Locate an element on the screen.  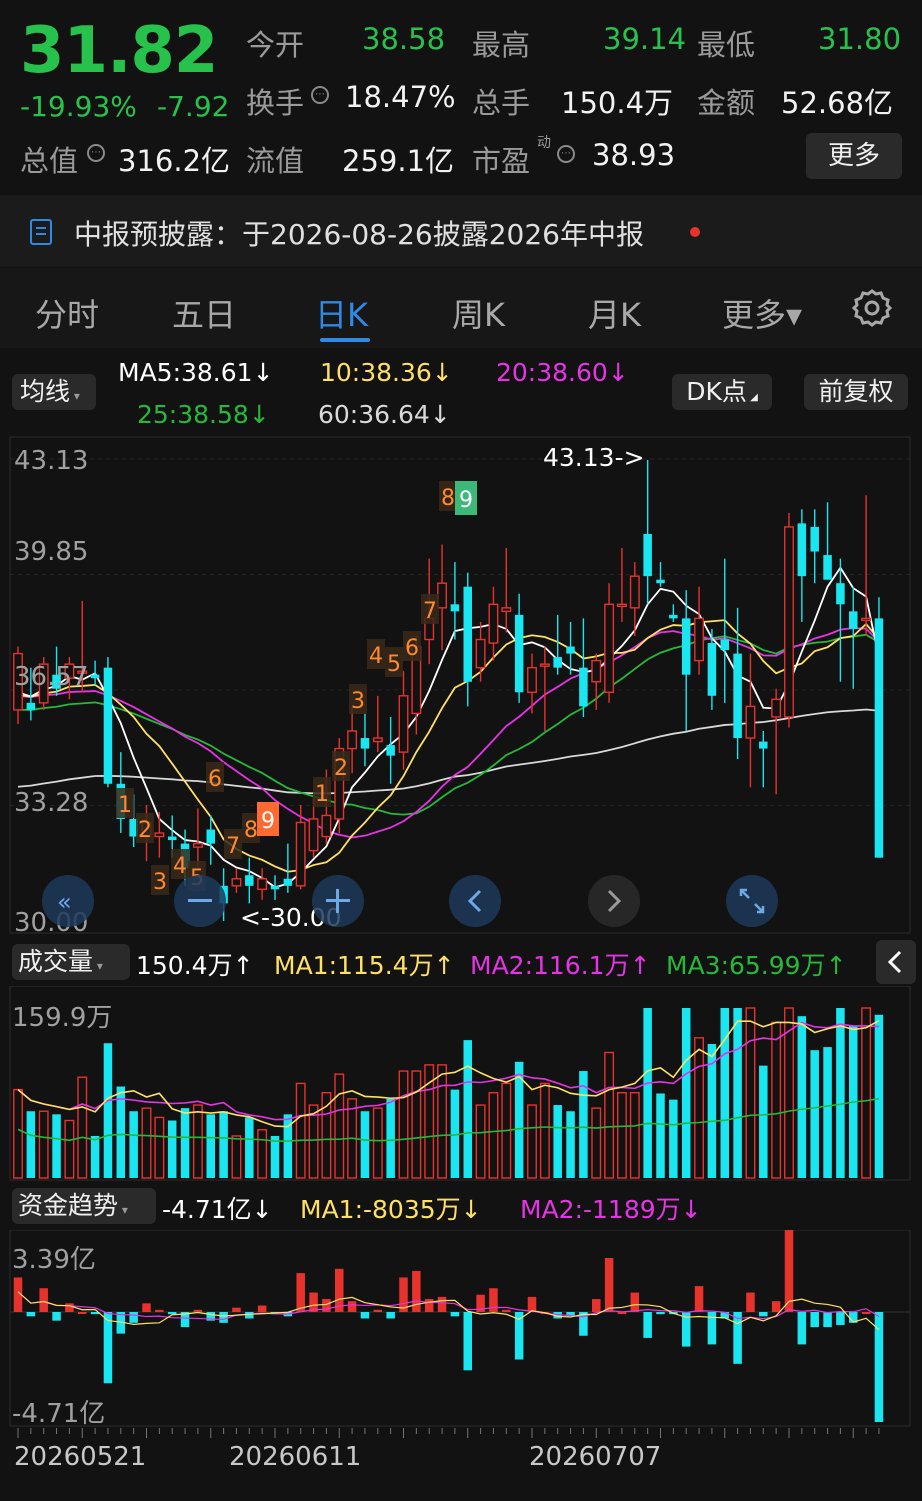
dk-point-label: DK点 is located at coordinates (716, 391).